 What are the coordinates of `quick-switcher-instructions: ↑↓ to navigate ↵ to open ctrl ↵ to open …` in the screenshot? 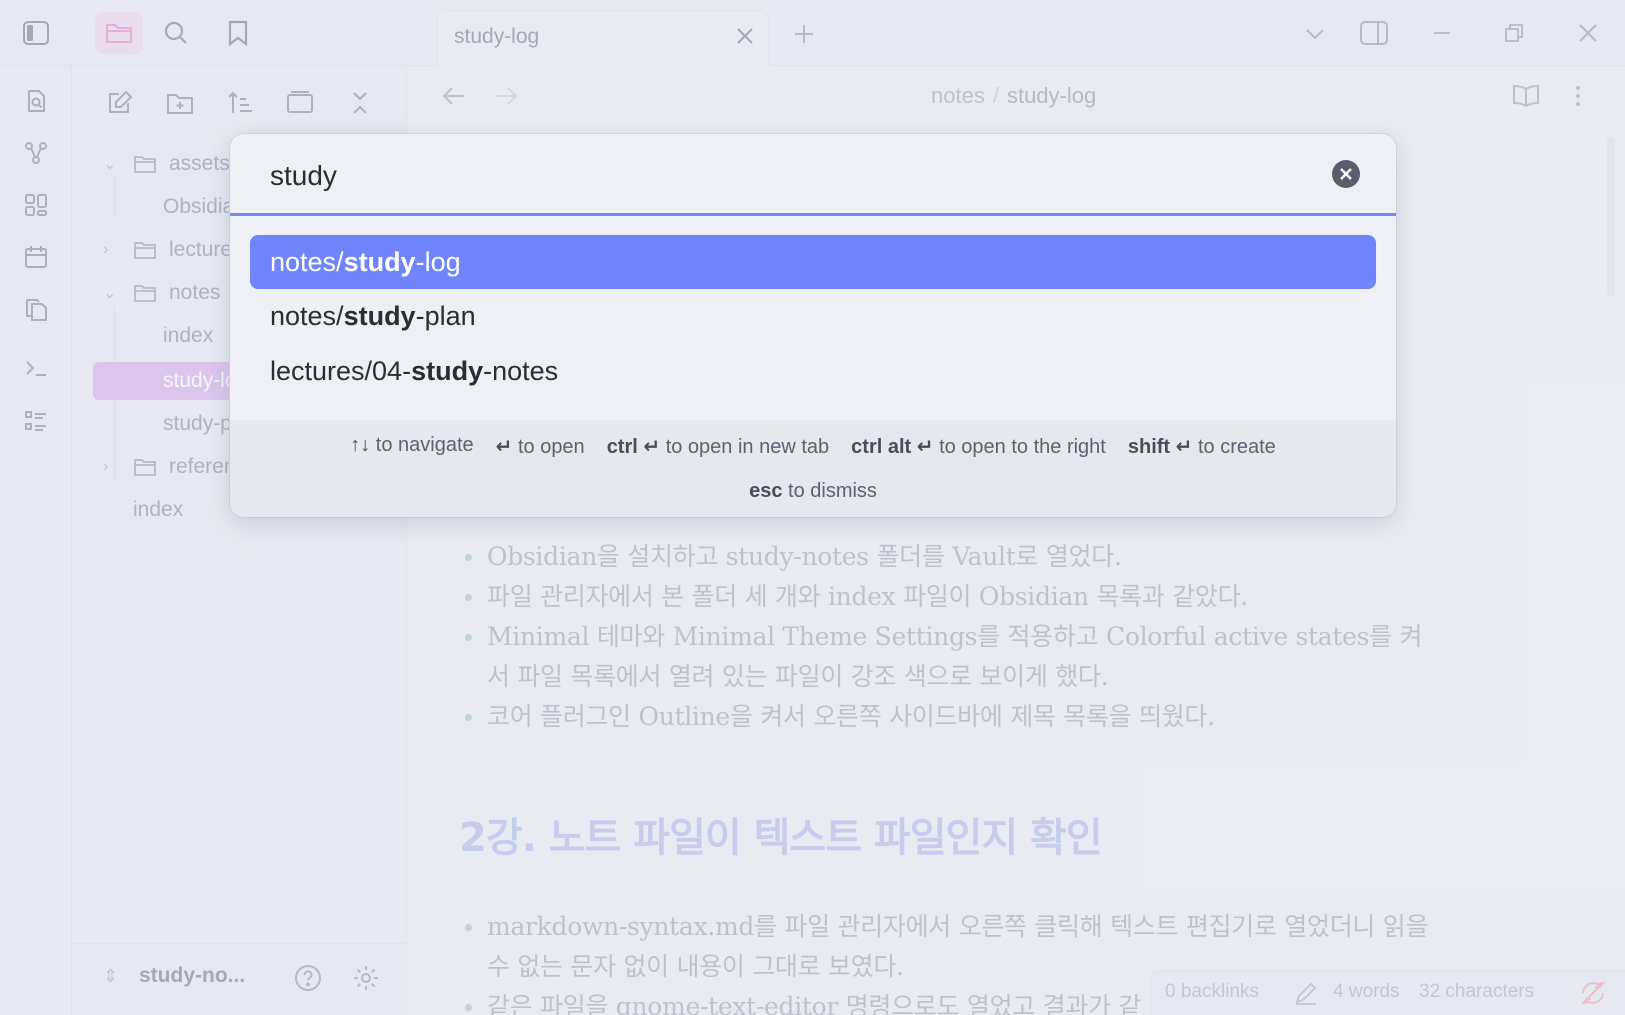 It's located at (813, 468).